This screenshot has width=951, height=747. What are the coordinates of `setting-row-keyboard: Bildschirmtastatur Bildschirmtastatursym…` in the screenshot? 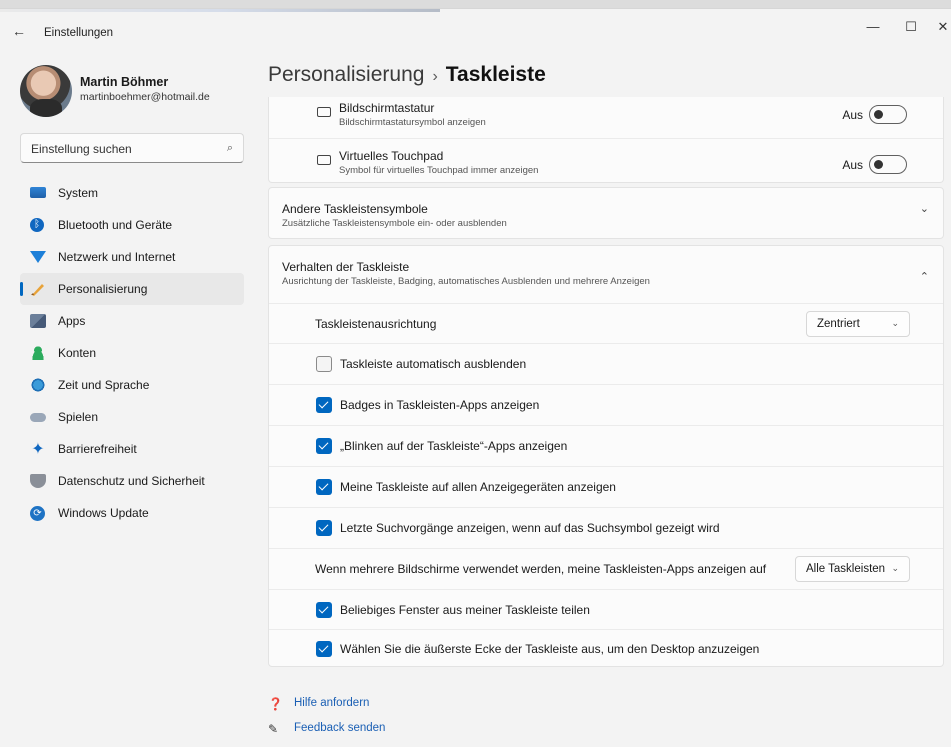 It's located at (606, 118).